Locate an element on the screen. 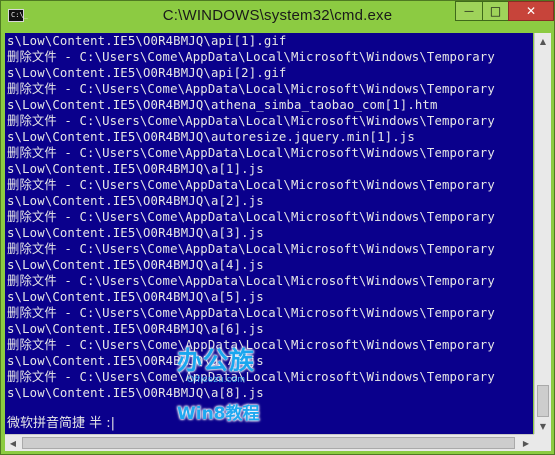 Image resolution: width=555 pixels, height=455 pixels. watermark-brand: 办公族 is located at coordinates (216, 360).